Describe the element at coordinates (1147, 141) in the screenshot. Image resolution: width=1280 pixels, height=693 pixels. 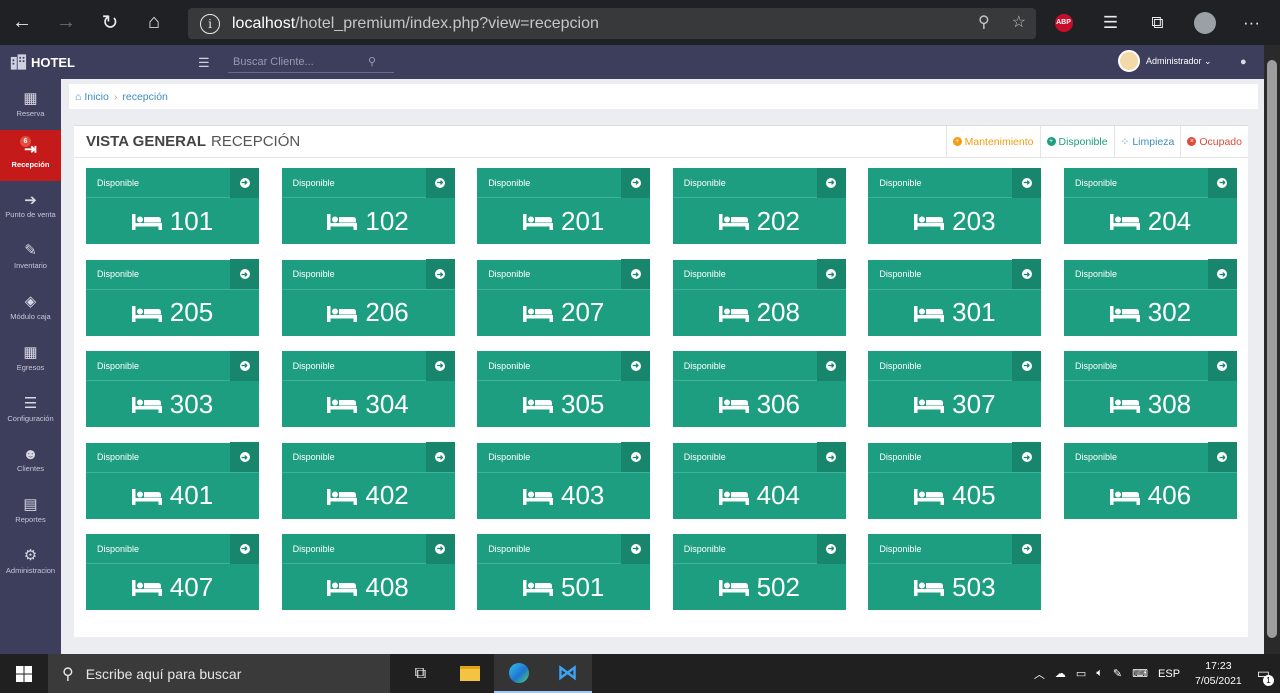
I see `legend-limpieza: ⁘ Limpieza` at that location.